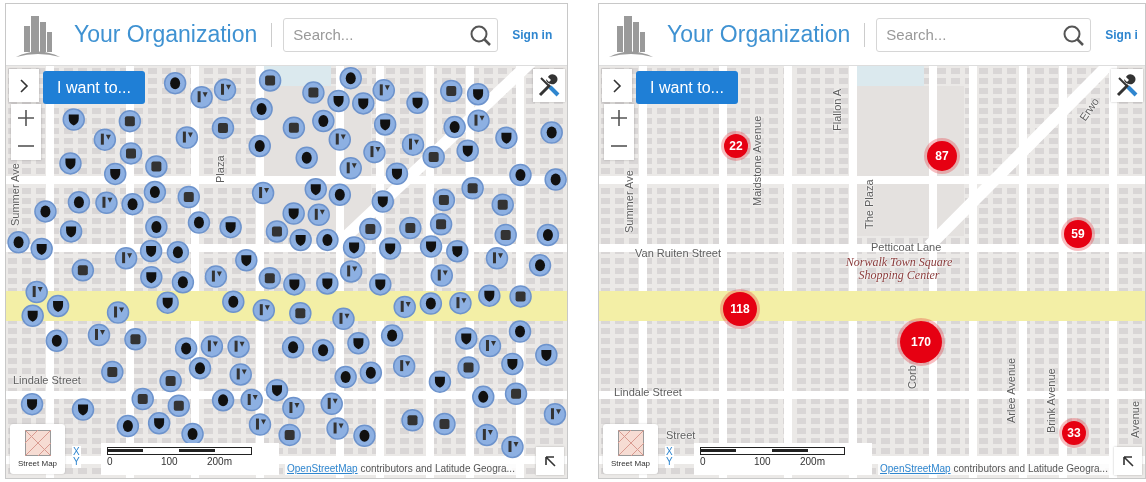 The height and width of the screenshot is (482, 1146). What do you see at coordinates (26, 146) in the screenshot?
I see `zoom-out-button` at bounding box center [26, 146].